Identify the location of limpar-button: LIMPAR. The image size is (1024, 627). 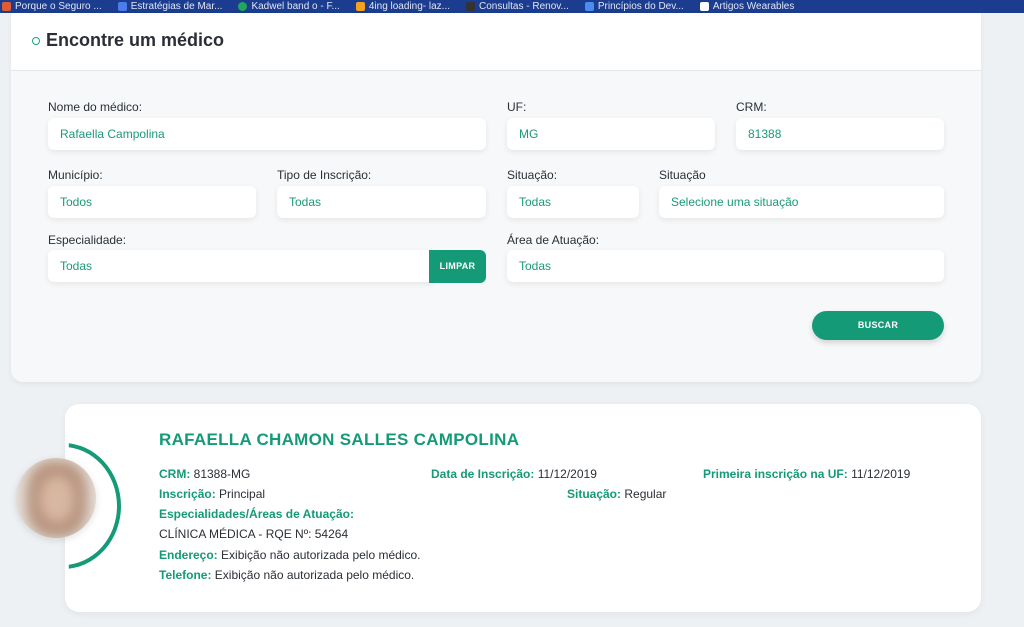
(457, 266).